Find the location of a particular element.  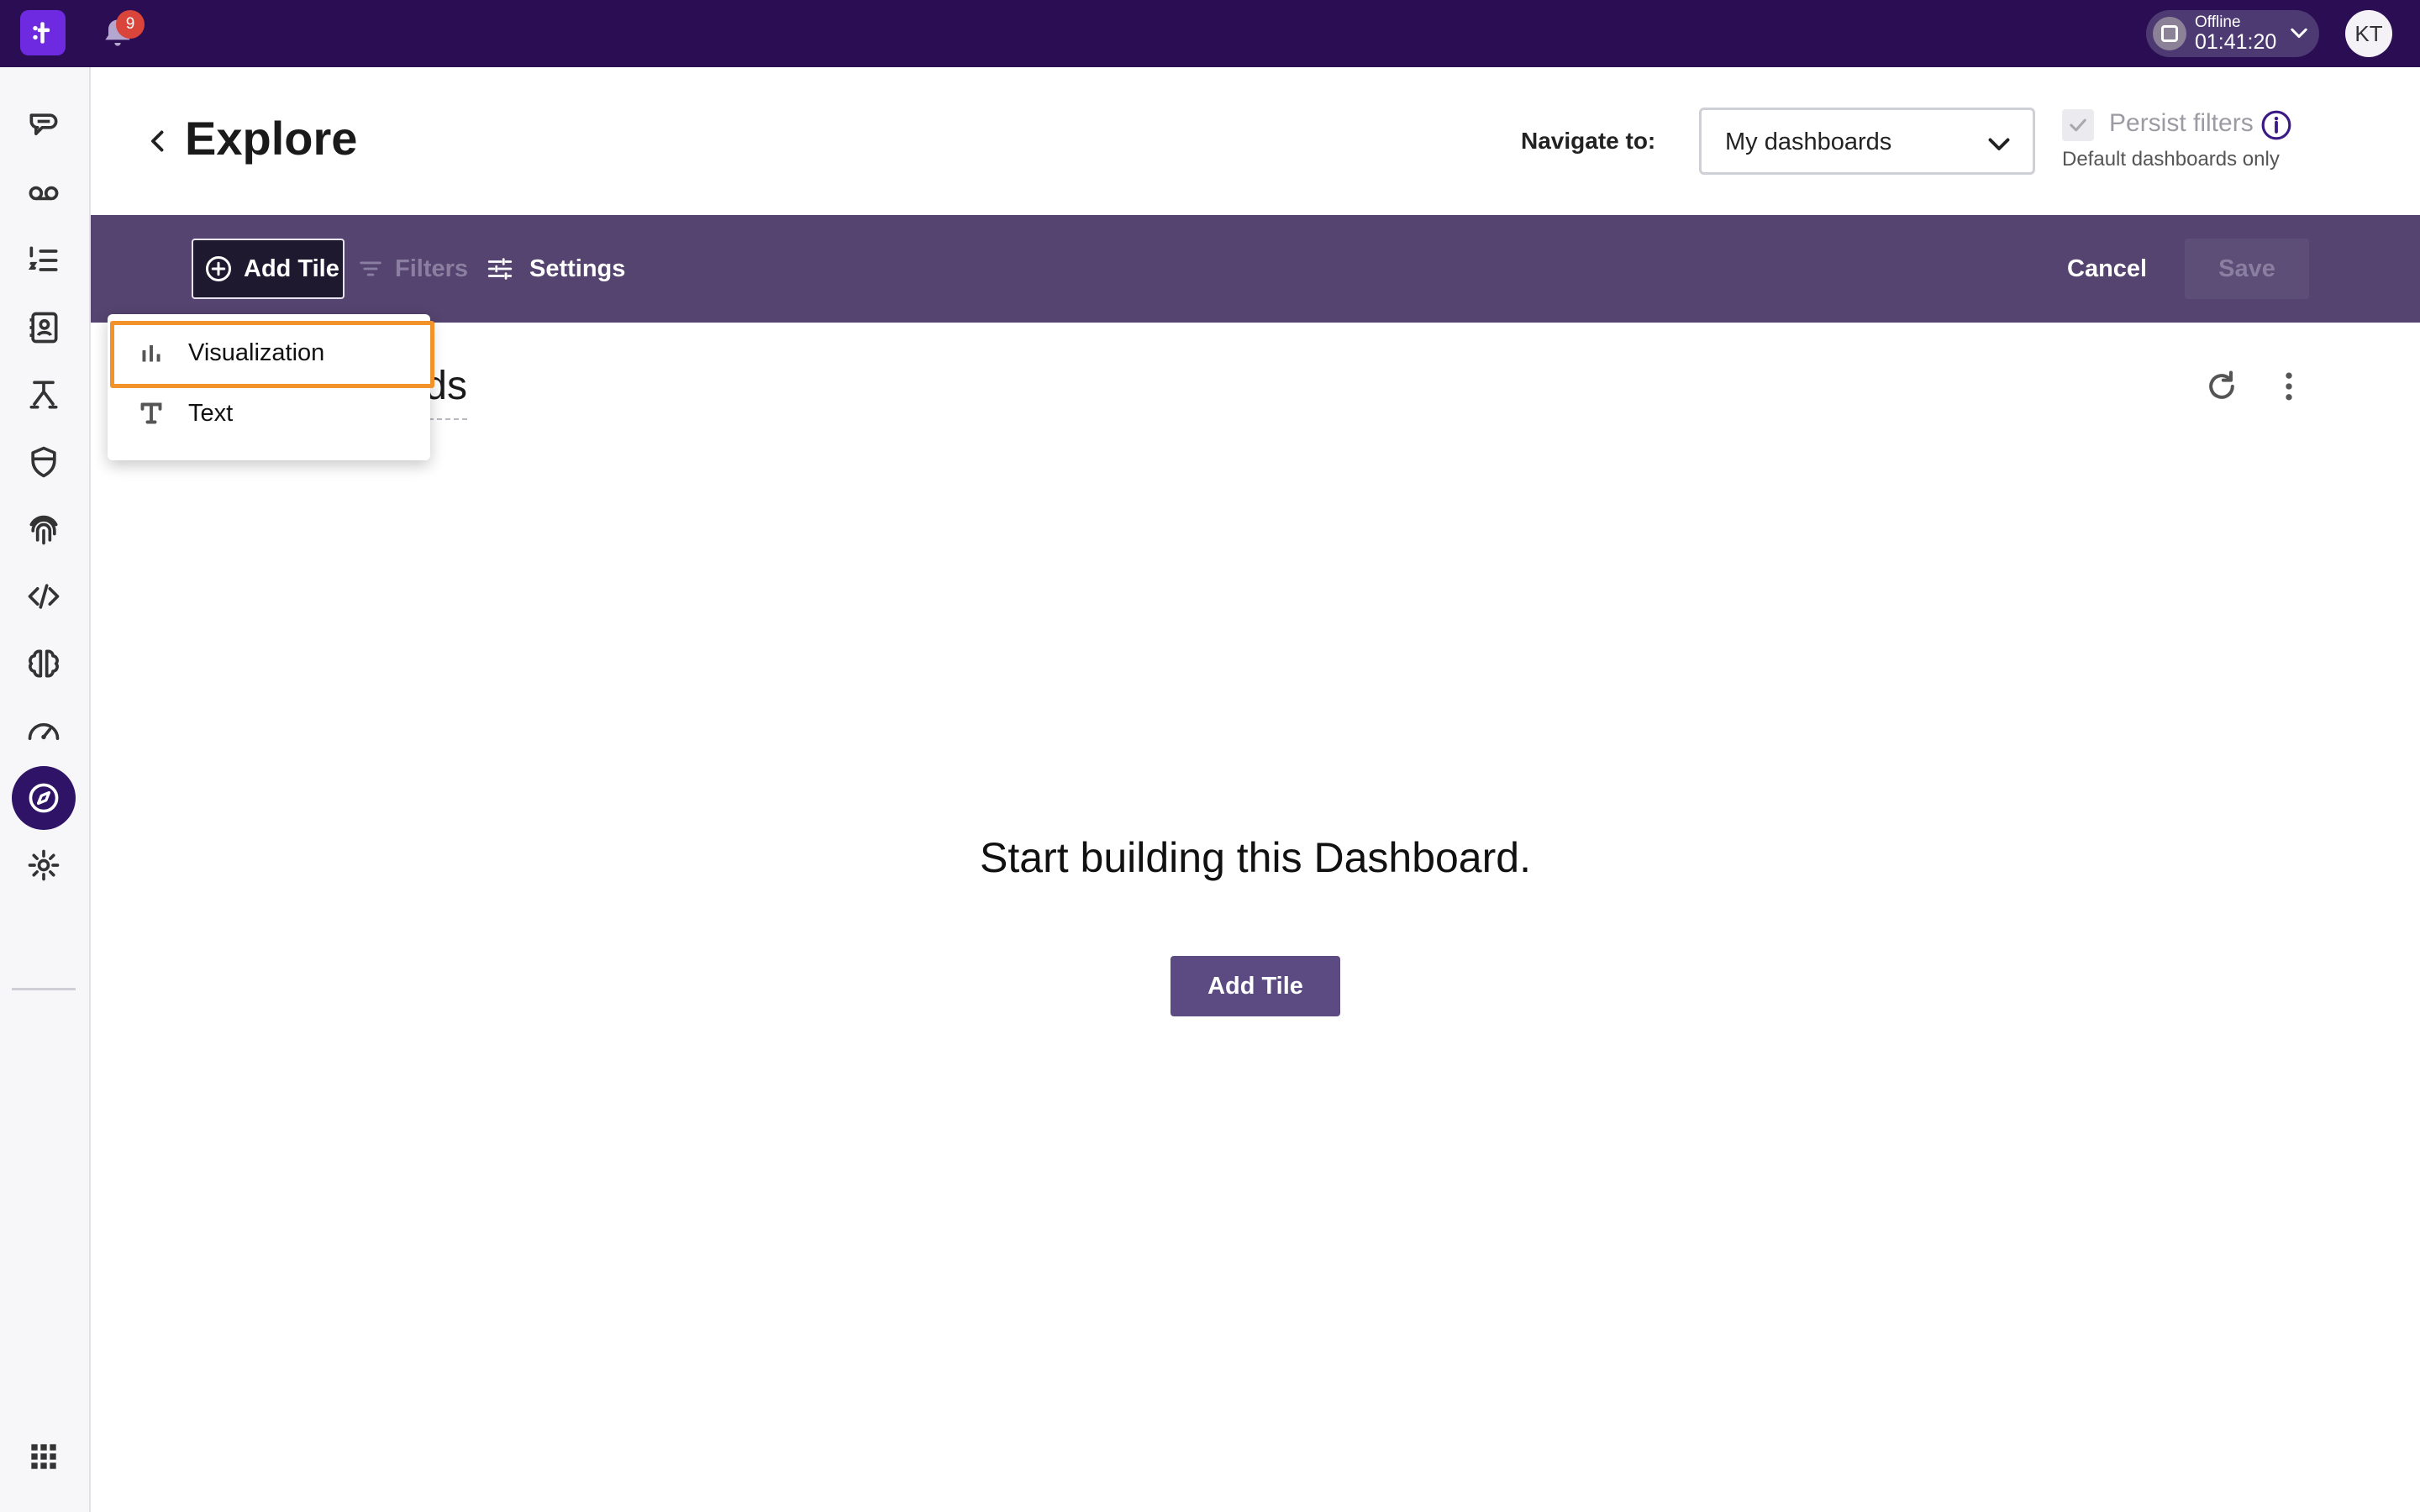

navigate-to-select: My dashboards is located at coordinates (1867, 141).